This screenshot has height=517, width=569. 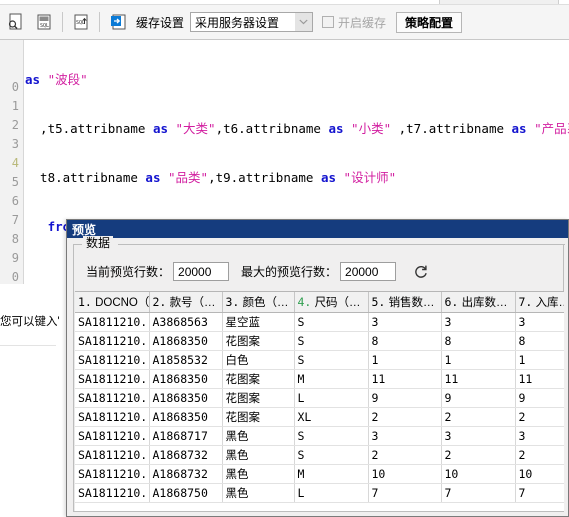 What do you see at coordinates (405, 493) in the screenshot?
I see `cell-sales-qty: 7` at bounding box center [405, 493].